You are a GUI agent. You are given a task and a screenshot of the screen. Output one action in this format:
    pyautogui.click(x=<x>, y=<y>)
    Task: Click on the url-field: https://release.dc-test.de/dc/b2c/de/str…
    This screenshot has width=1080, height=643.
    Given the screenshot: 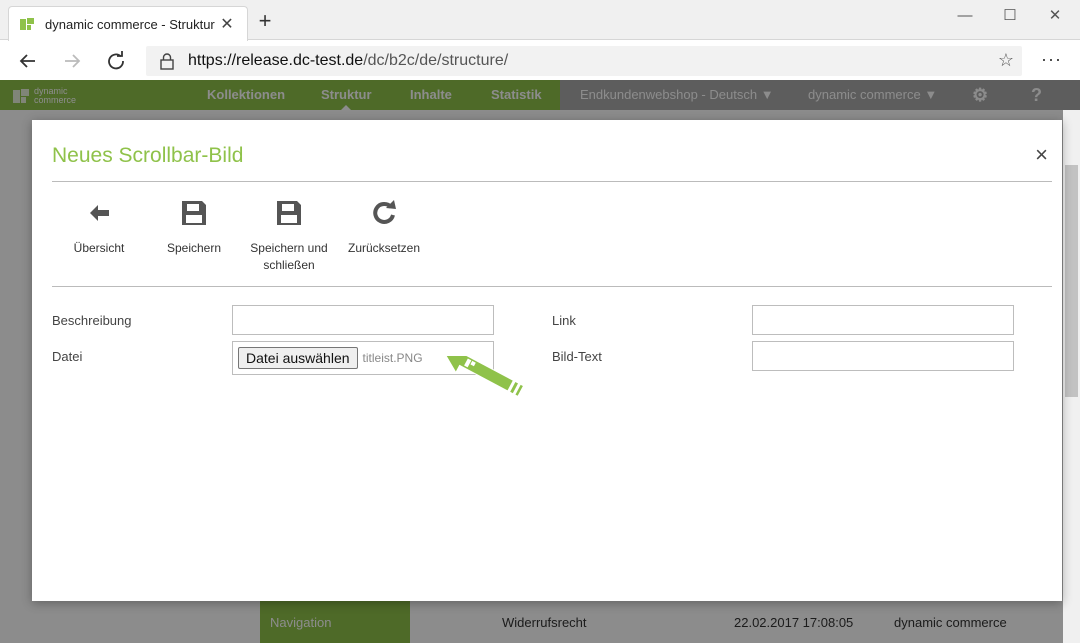 What is the action you would take?
    pyautogui.click(x=584, y=61)
    